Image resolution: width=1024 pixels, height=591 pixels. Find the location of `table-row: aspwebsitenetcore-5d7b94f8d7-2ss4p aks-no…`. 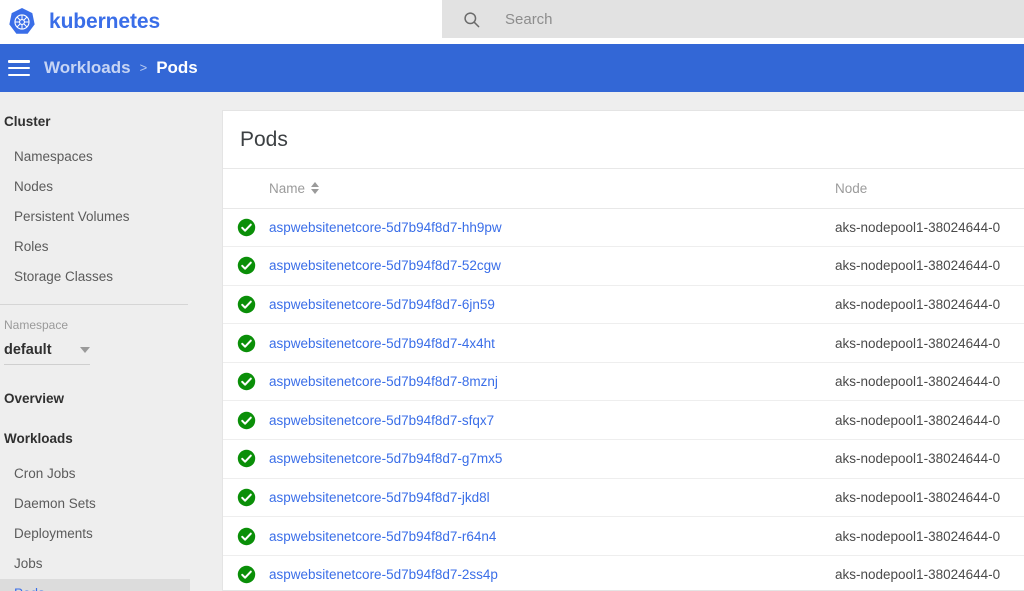

table-row: aspwebsitenetcore-5d7b94f8d7-2ss4p aks-no… is located at coordinates (623, 572).